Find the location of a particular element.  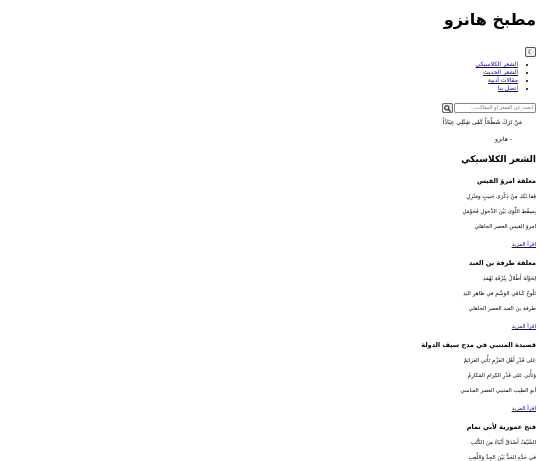

search-icon is located at coordinates (447, 108).